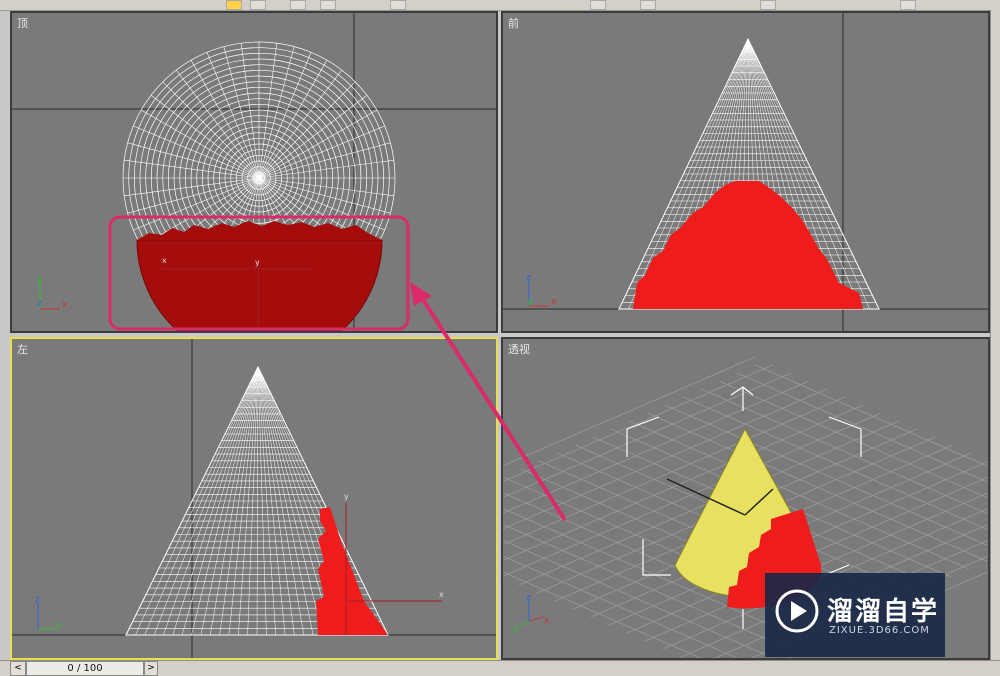 This screenshot has height=676, width=1000. What do you see at coordinates (37, 600) in the screenshot?
I see `gizmo-left-z-label: z` at bounding box center [37, 600].